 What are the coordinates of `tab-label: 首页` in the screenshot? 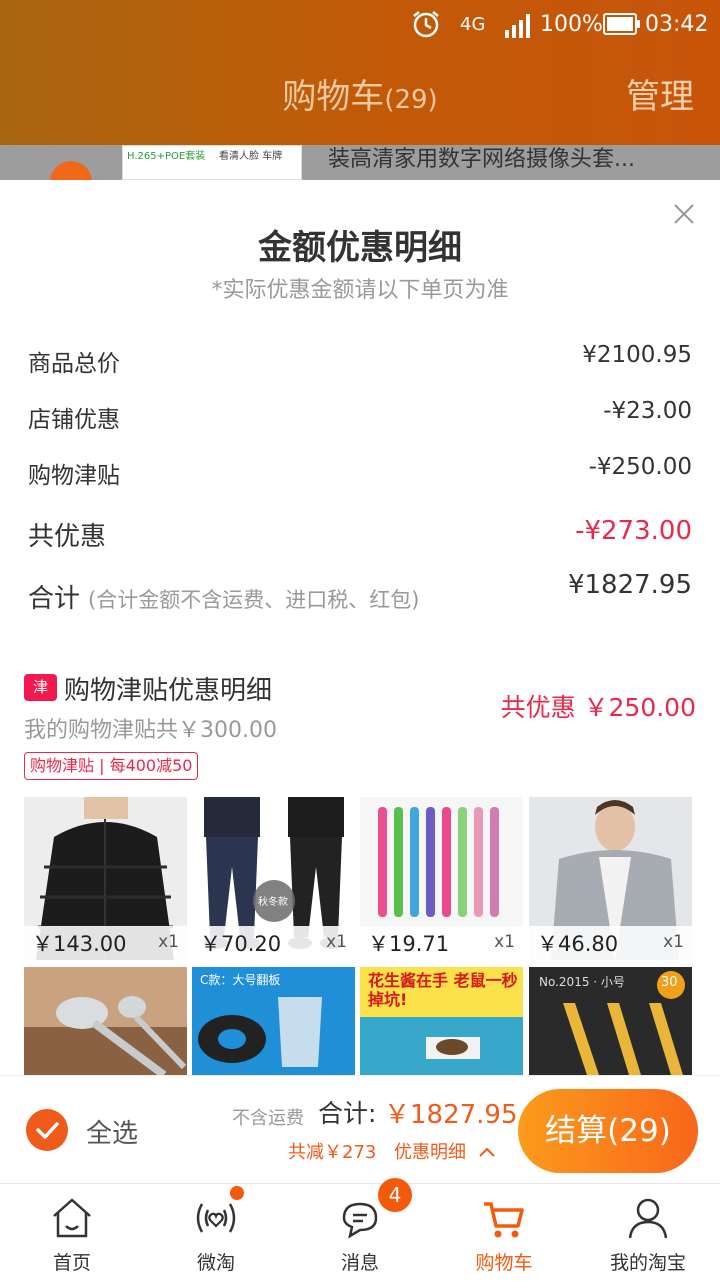 It's located at (71, 1263).